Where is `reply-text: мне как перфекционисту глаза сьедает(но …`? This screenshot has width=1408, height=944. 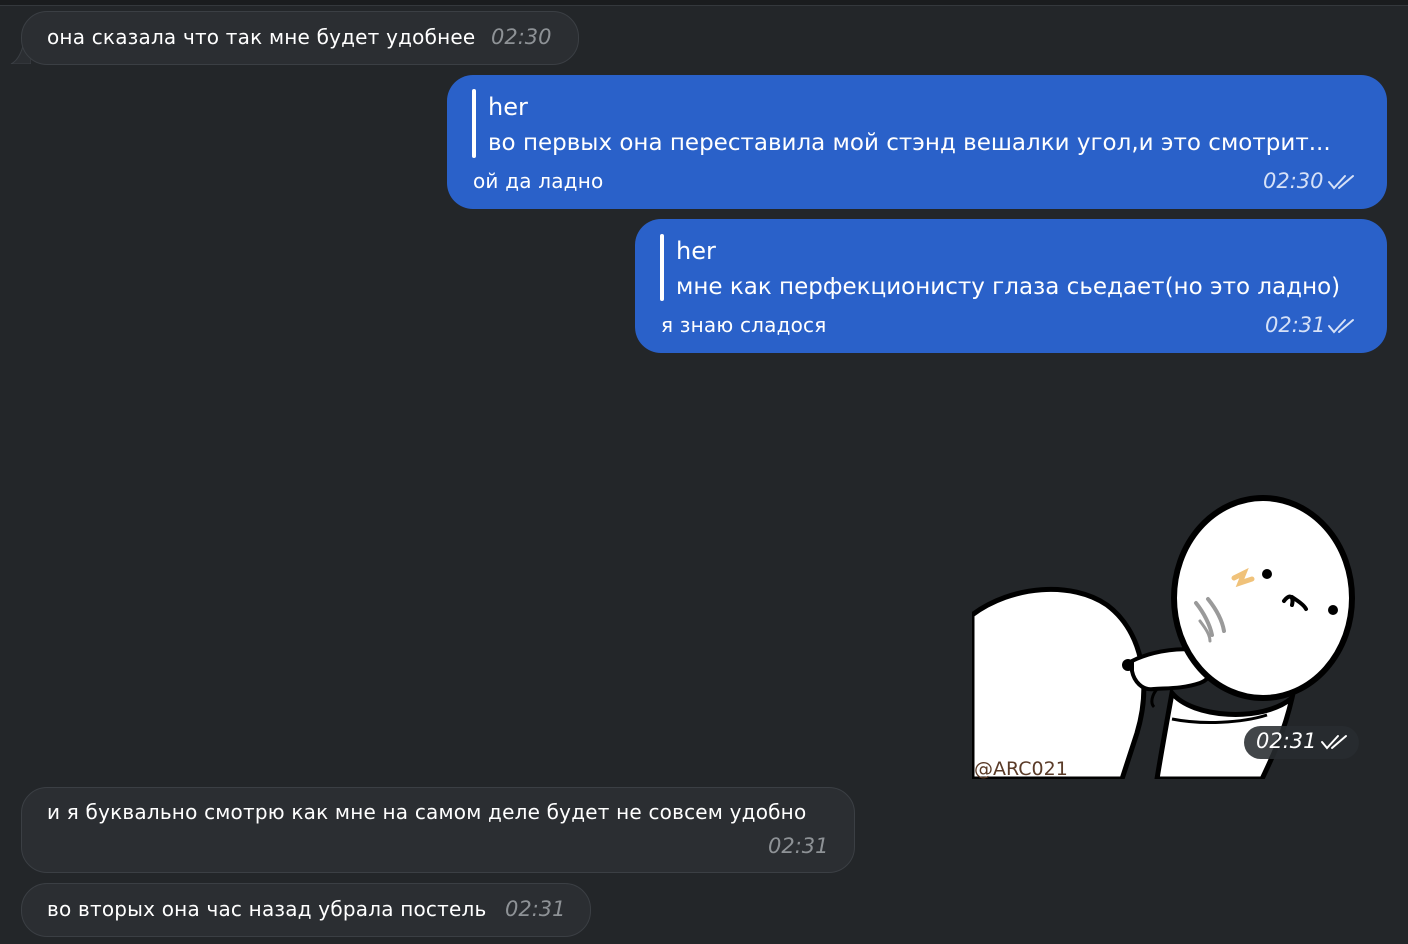
reply-text: мне как перфекционисту глаза сьедает(но … is located at coordinates (1008, 287).